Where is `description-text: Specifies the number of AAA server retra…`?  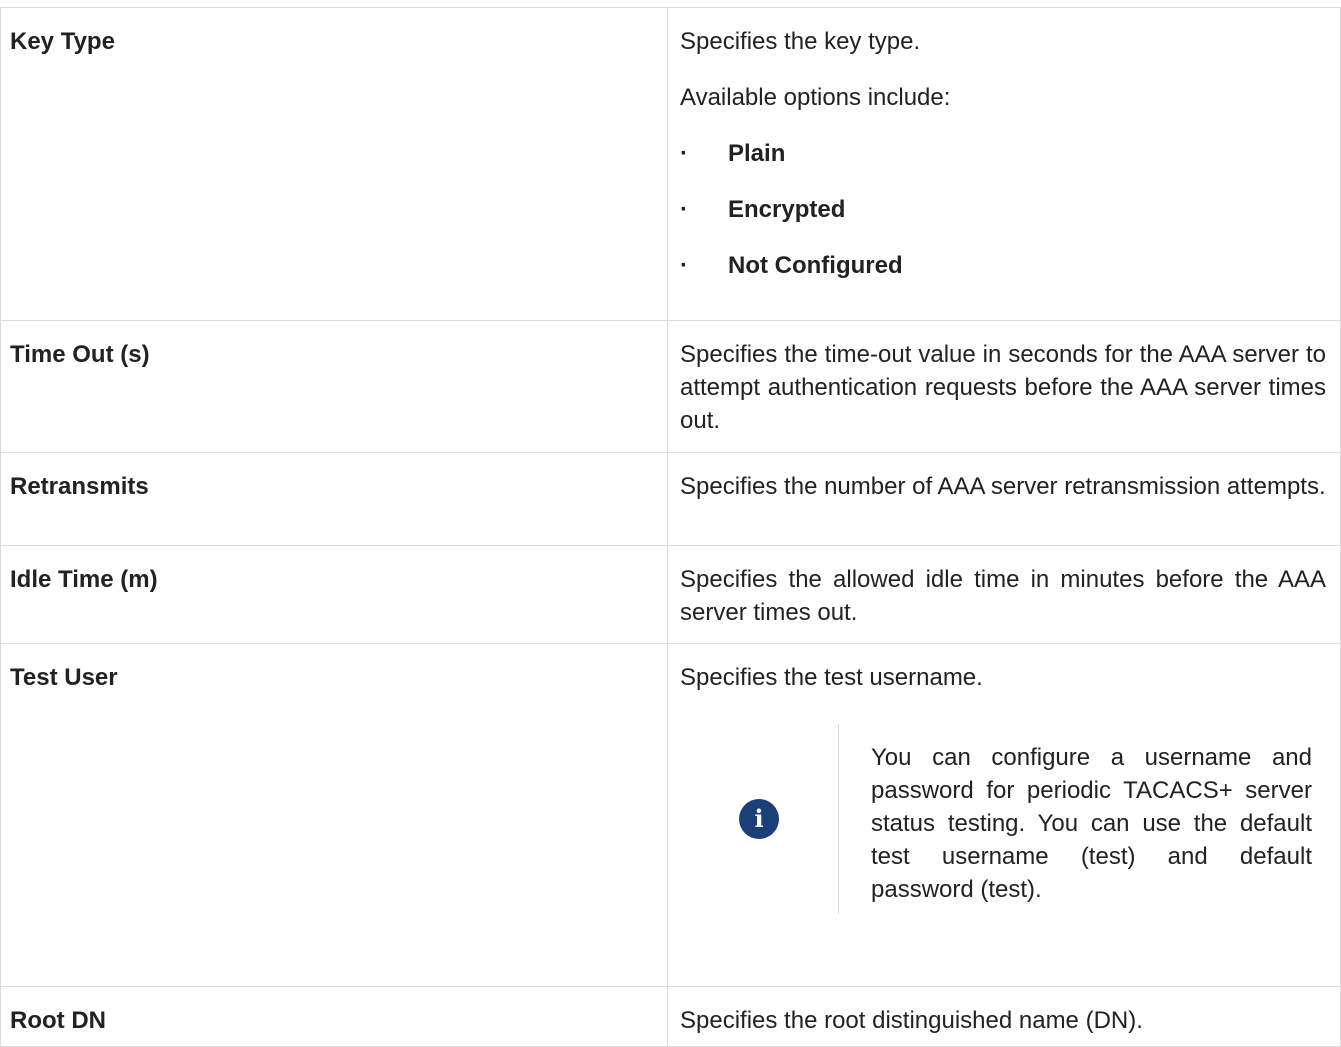
description-text: Specifies the number of AAA server retra… is located at coordinates (1003, 486).